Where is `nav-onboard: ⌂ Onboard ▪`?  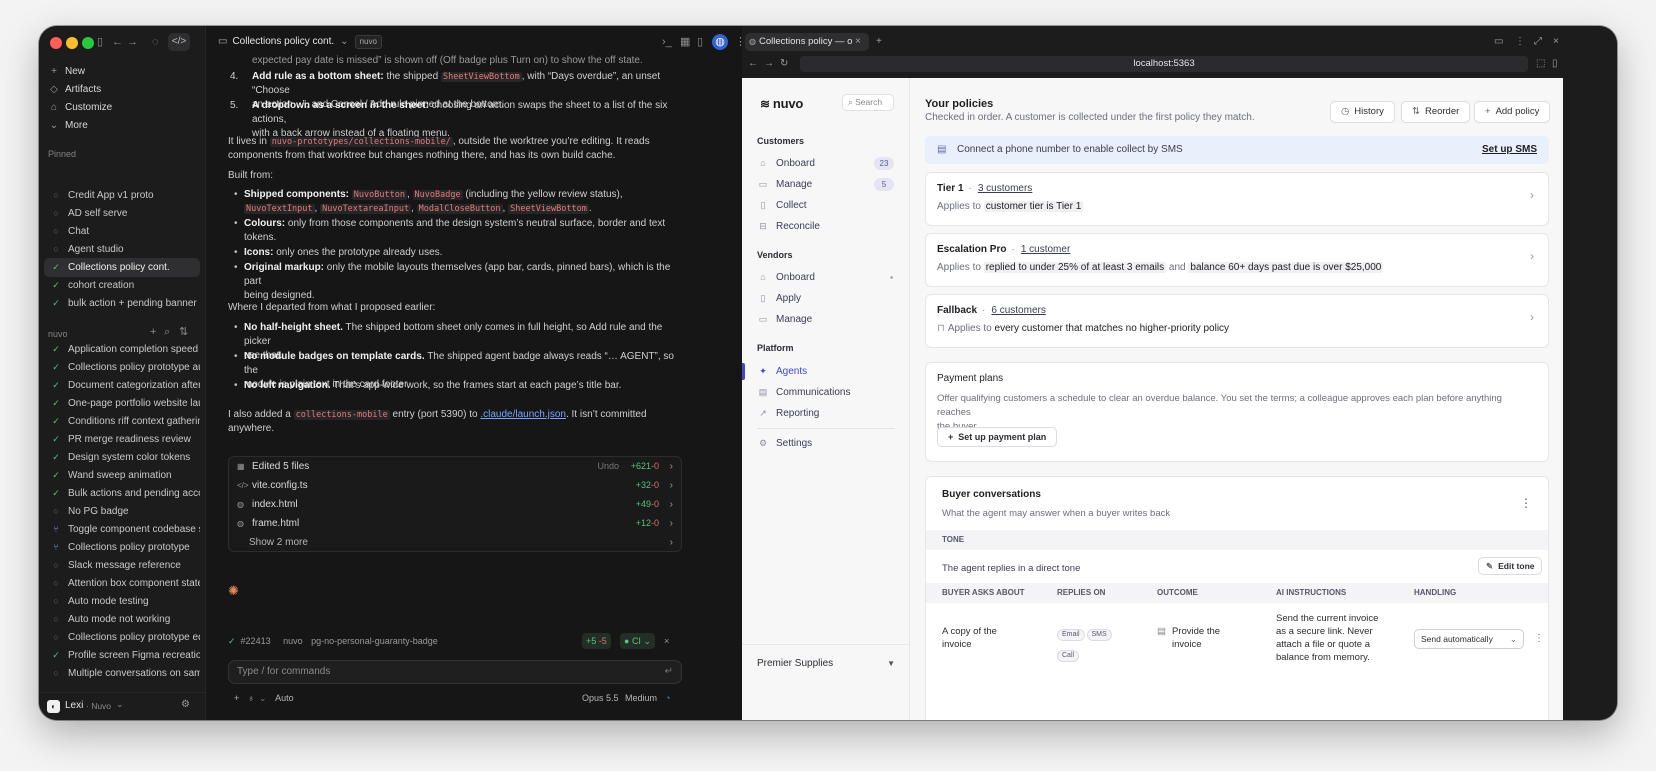
nav-onboard: ⌂ Onboard ▪ is located at coordinates (827, 277).